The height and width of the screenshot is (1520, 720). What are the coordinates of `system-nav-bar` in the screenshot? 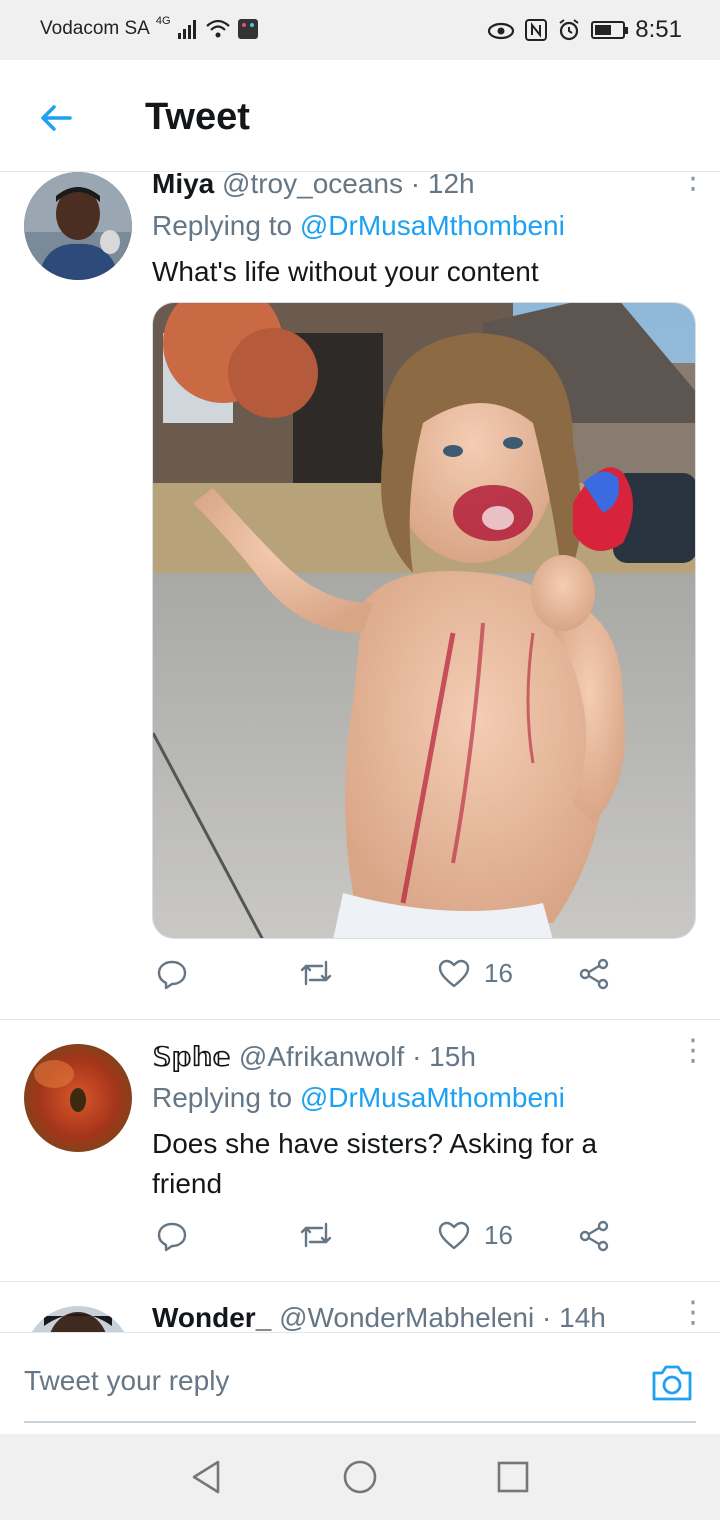 It's located at (360, 1477).